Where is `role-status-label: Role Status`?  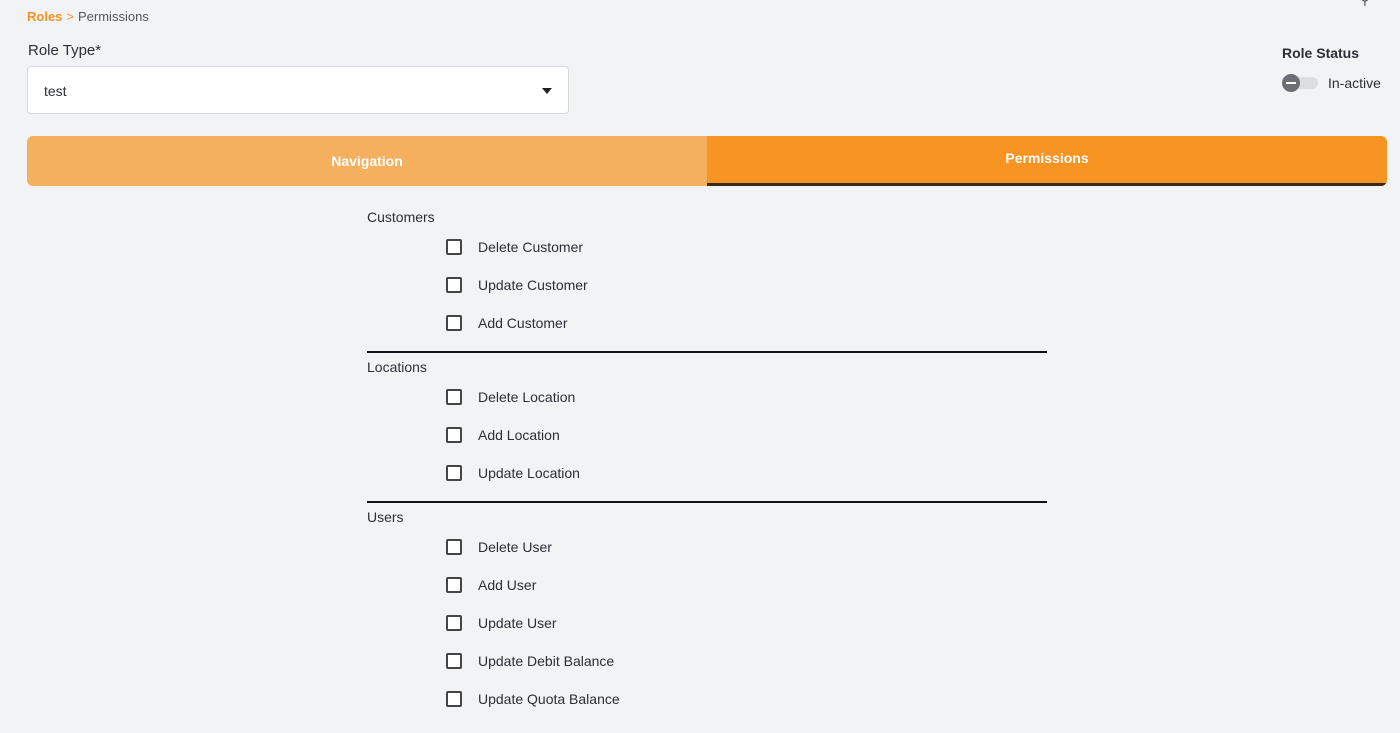 role-status-label: Role Status is located at coordinates (1321, 53).